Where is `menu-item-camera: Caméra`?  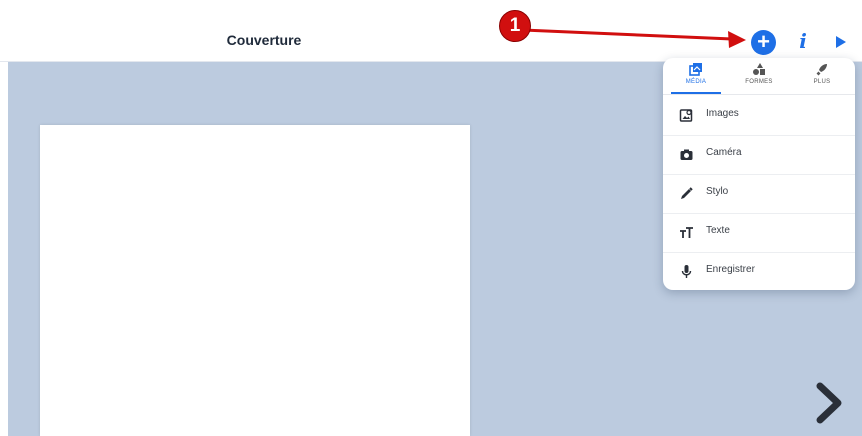
menu-item-camera: Caméra is located at coordinates (759, 155).